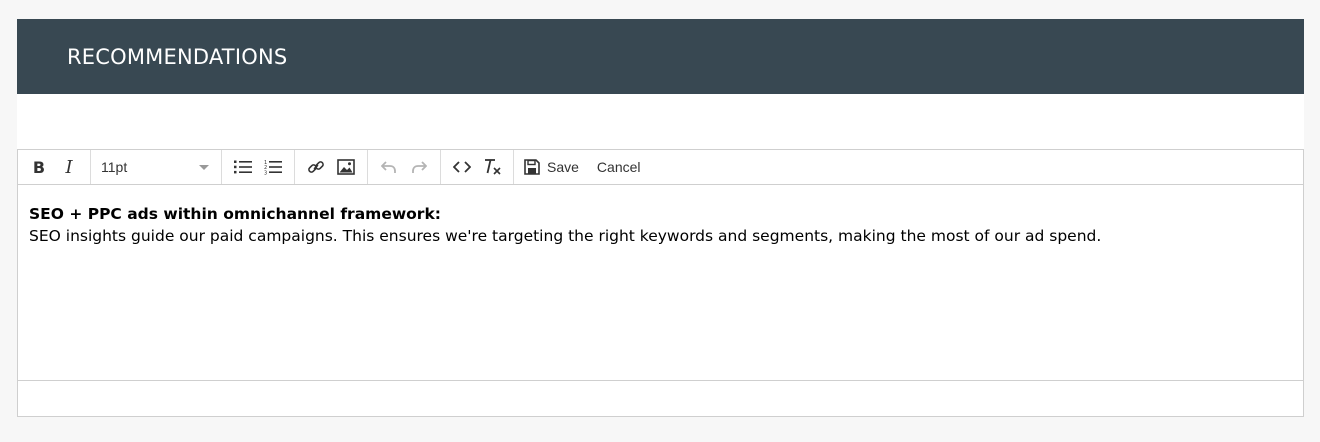 The height and width of the screenshot is (442, 1320). What do you see at coordinates (660, 398) in the screenshot?
I see `editor-statusbar` at bounding box center [660, 398].